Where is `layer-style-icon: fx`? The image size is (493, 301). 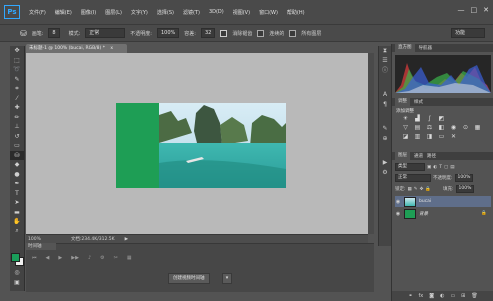 layer-style-icon: fx is located at coordinates (420, 296).